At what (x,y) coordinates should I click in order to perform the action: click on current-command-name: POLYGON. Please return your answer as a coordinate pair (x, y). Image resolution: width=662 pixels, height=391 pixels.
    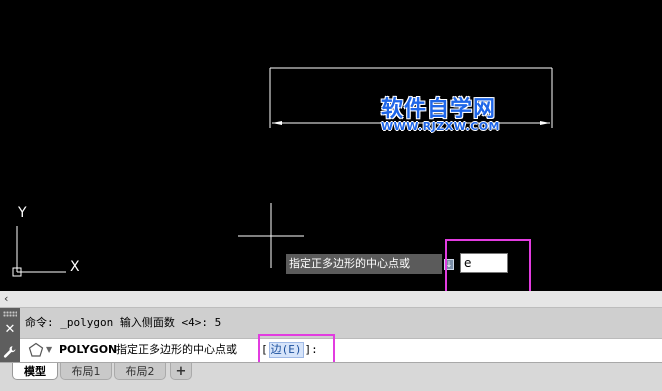
    Looking at the image, I should click on (88, 349).